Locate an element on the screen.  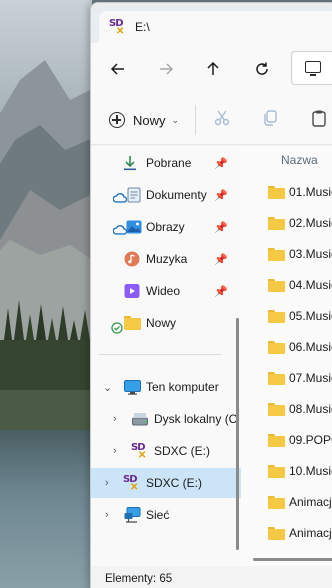
sidebar-item-label: Dokumenty is located at coordinates (176, 195).